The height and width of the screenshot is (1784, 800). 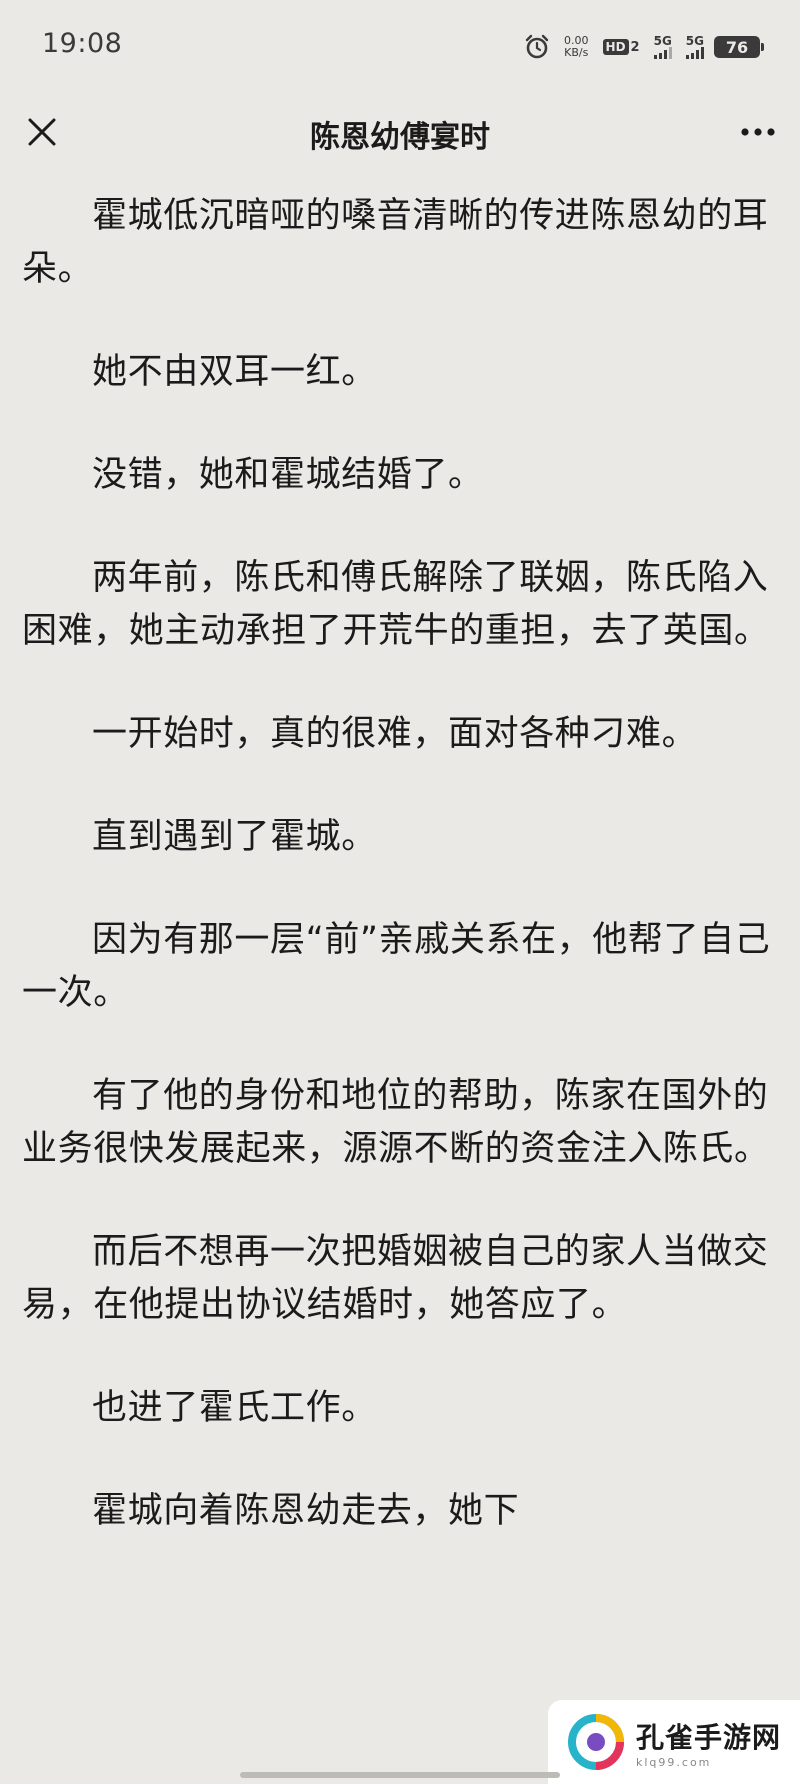 I want to click on sim1-network-label: 5G, so click(x=662, y=41).